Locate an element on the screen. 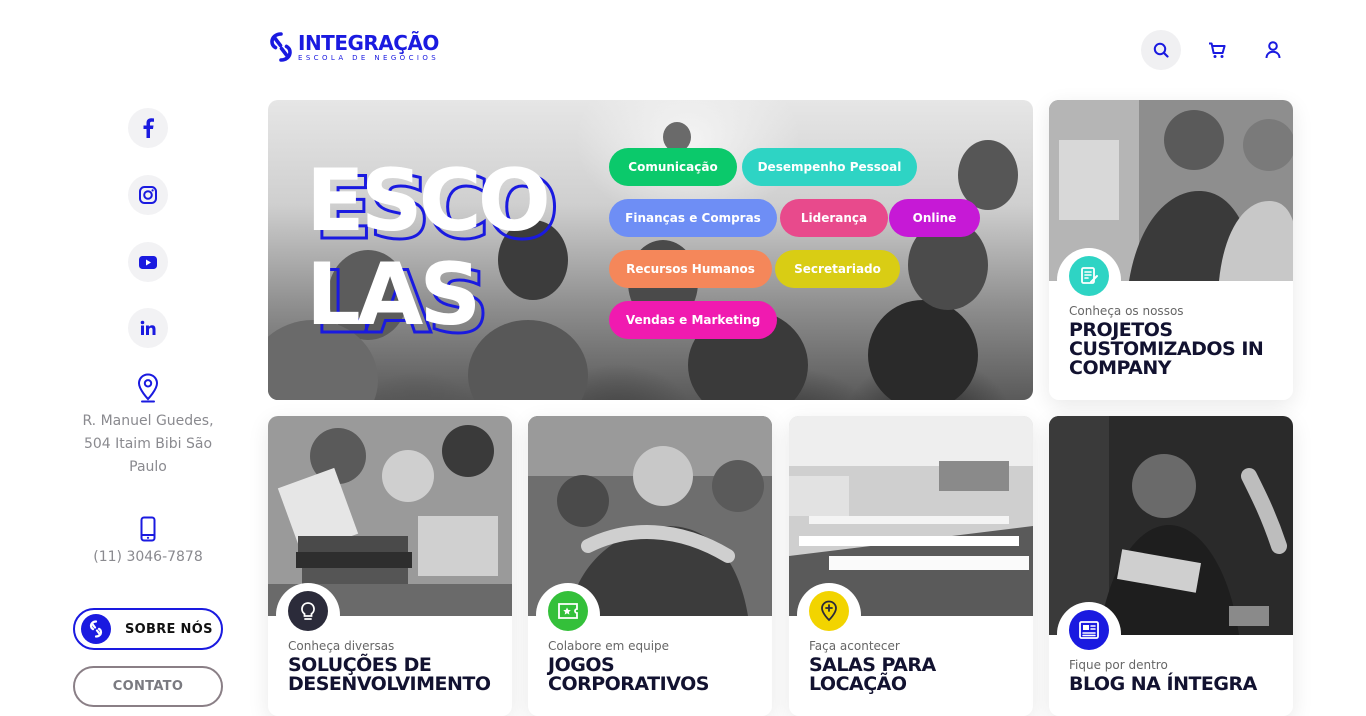  instagram-link is located at coordinates (148, 195).